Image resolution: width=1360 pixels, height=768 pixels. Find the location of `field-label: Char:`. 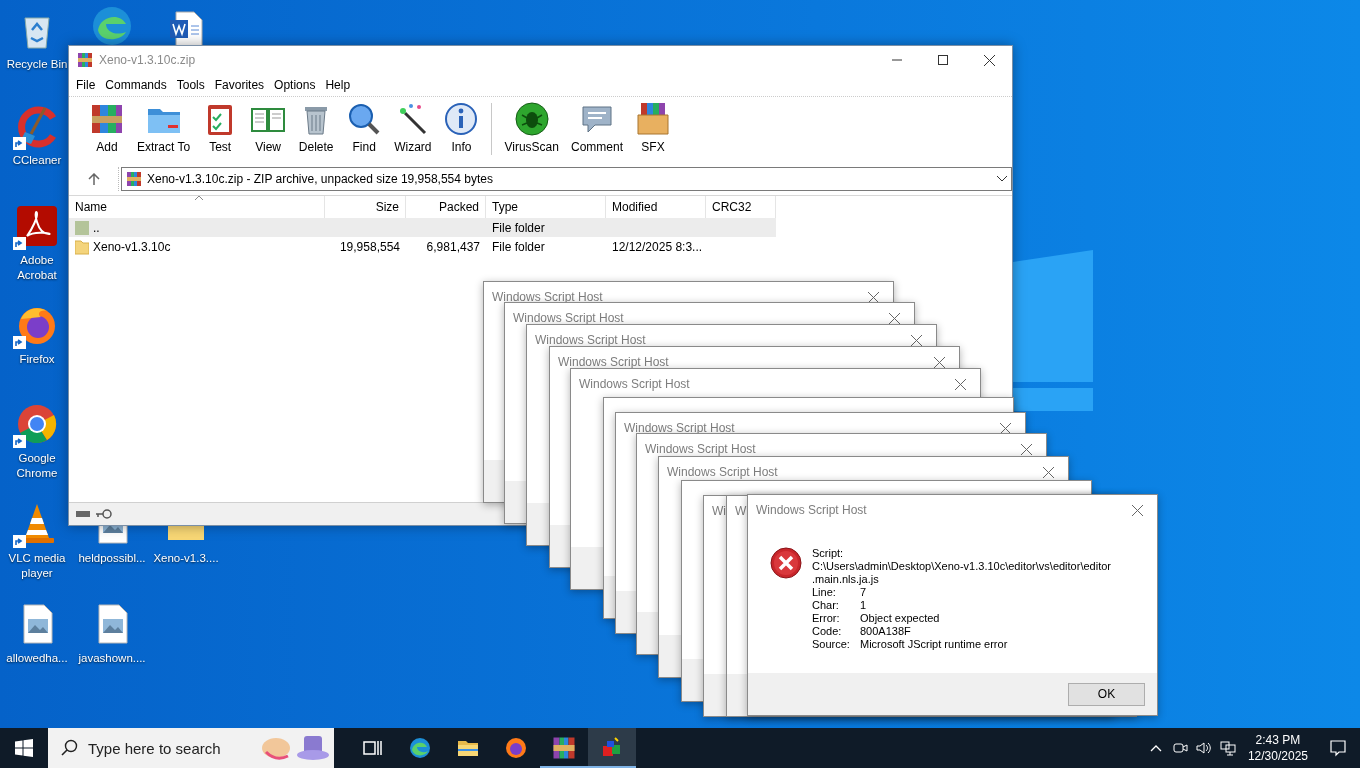

field-label: Char: is located at coordinates (826, 605).